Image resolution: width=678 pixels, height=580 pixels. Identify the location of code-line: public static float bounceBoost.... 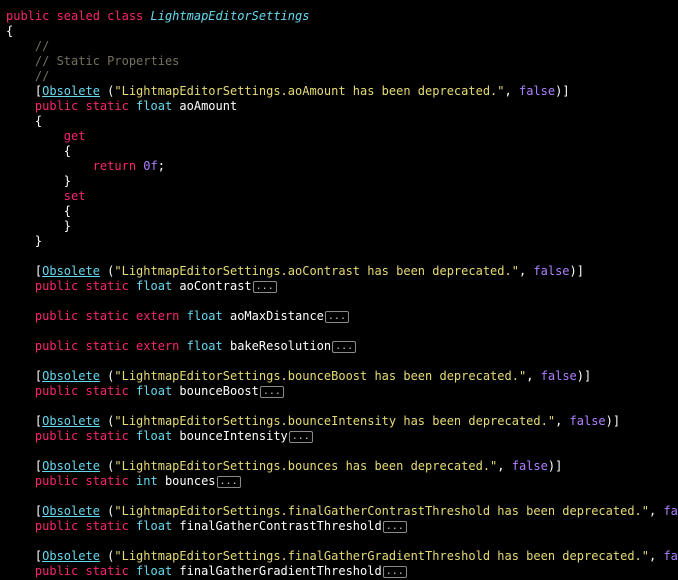
(145, 391).